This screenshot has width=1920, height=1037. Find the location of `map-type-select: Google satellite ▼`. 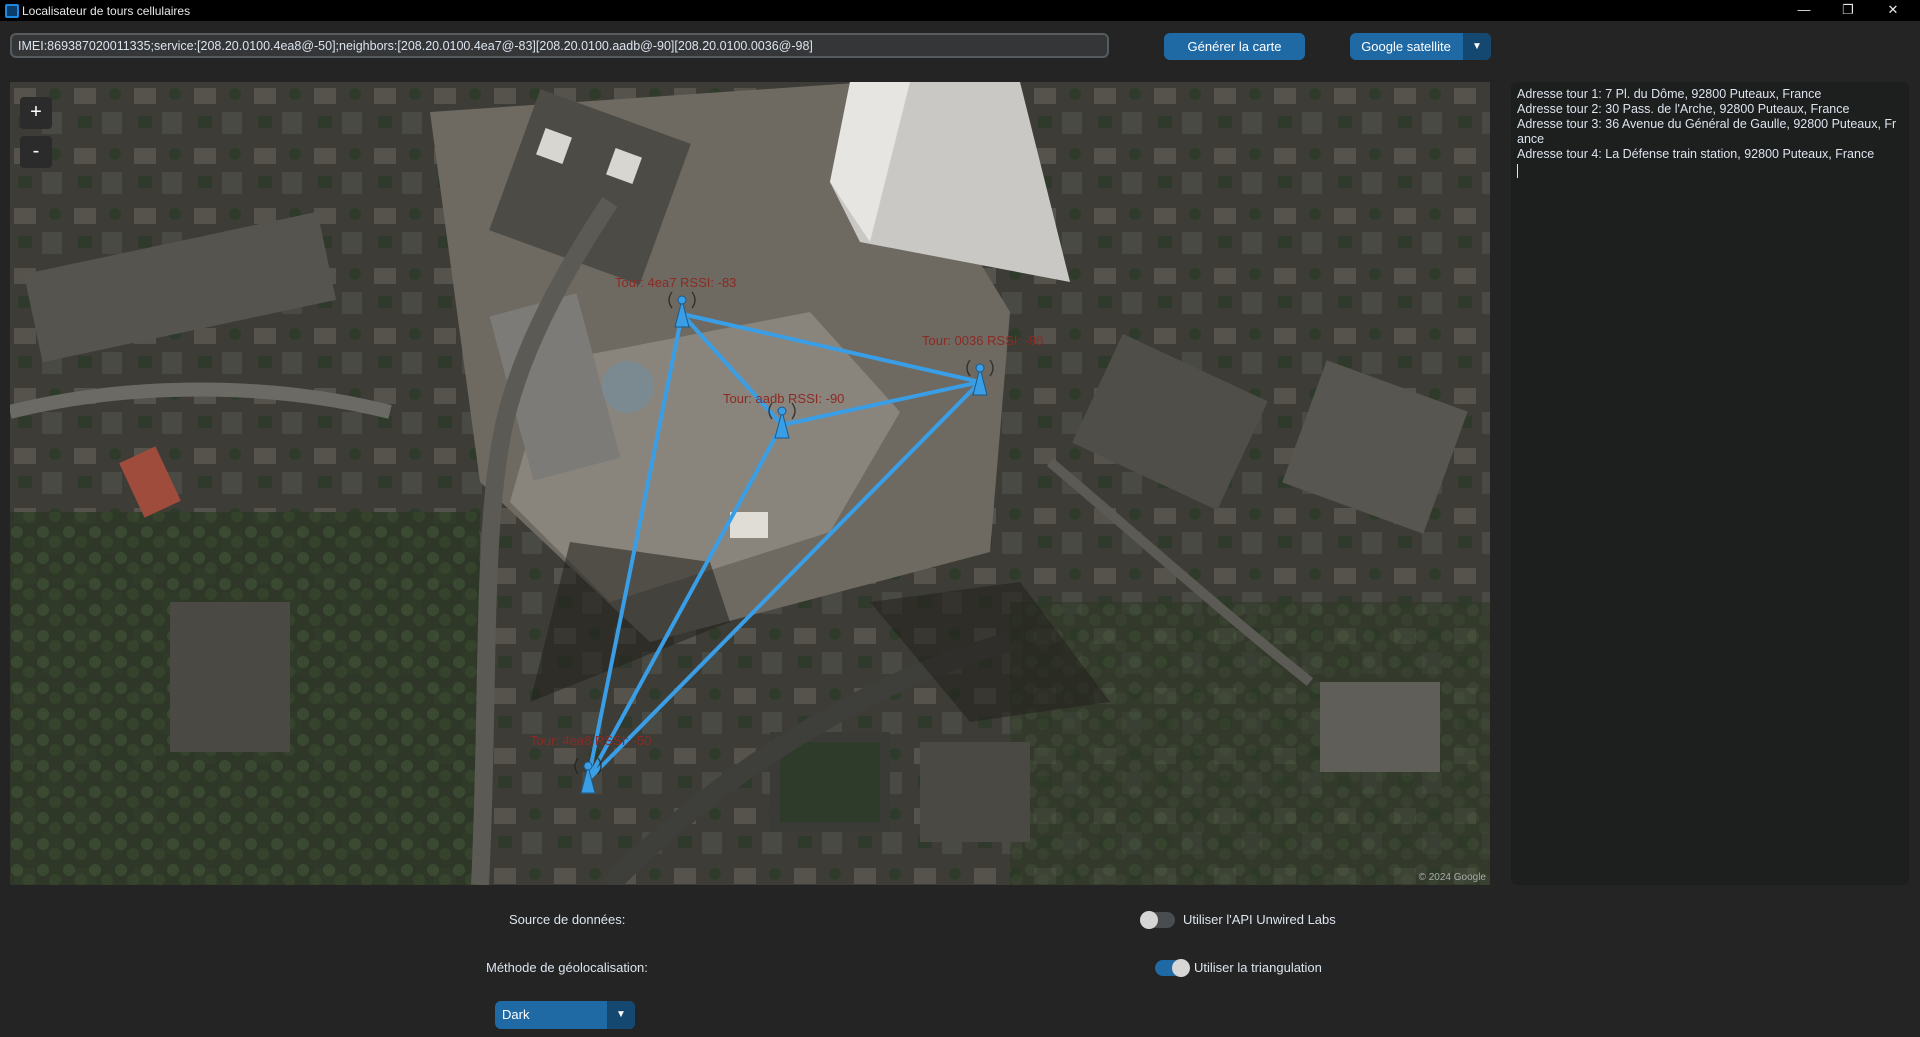

map-type-select: Google satellite ▼ is located at coordinates (1420, 46).